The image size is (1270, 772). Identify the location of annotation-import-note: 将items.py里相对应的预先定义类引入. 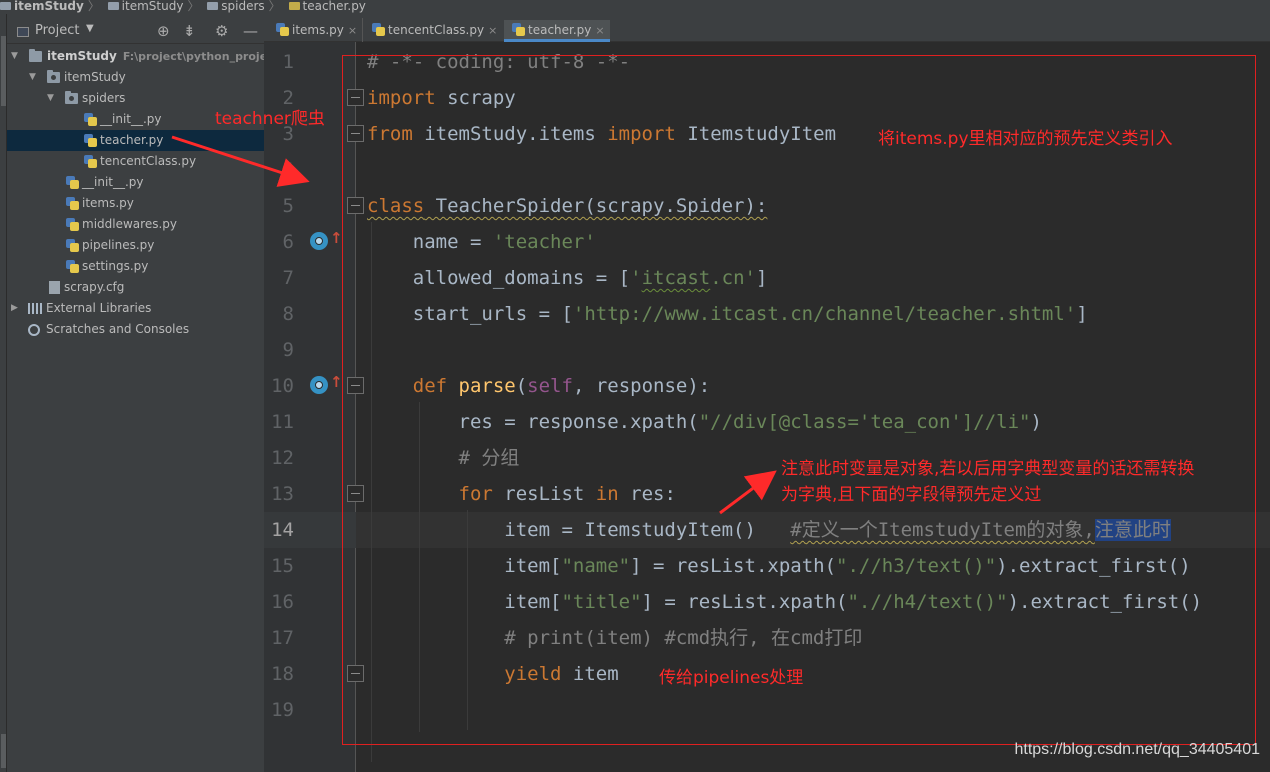
(1025, 139).